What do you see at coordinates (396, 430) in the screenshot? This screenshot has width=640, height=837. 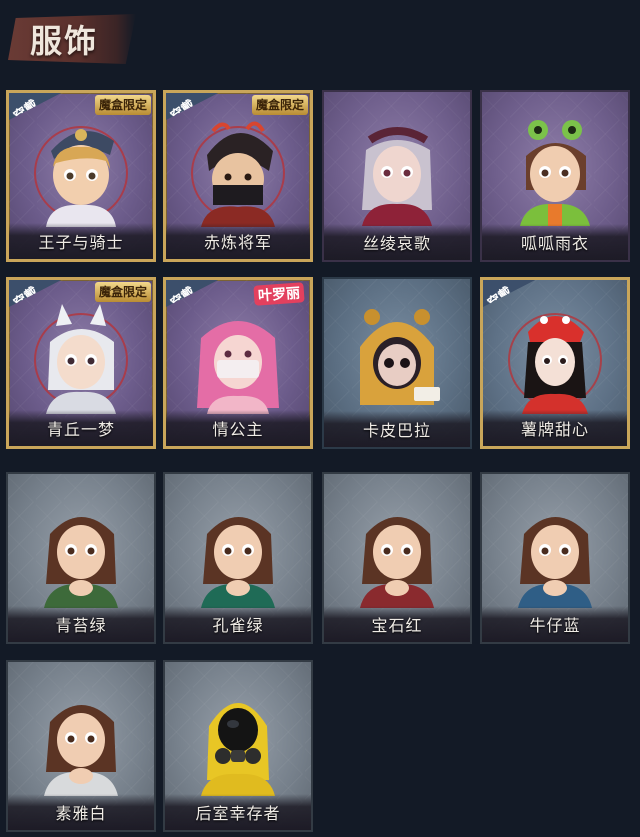 I see `costume-name: 卡皮巴拉` at bounding box center [396, 430].